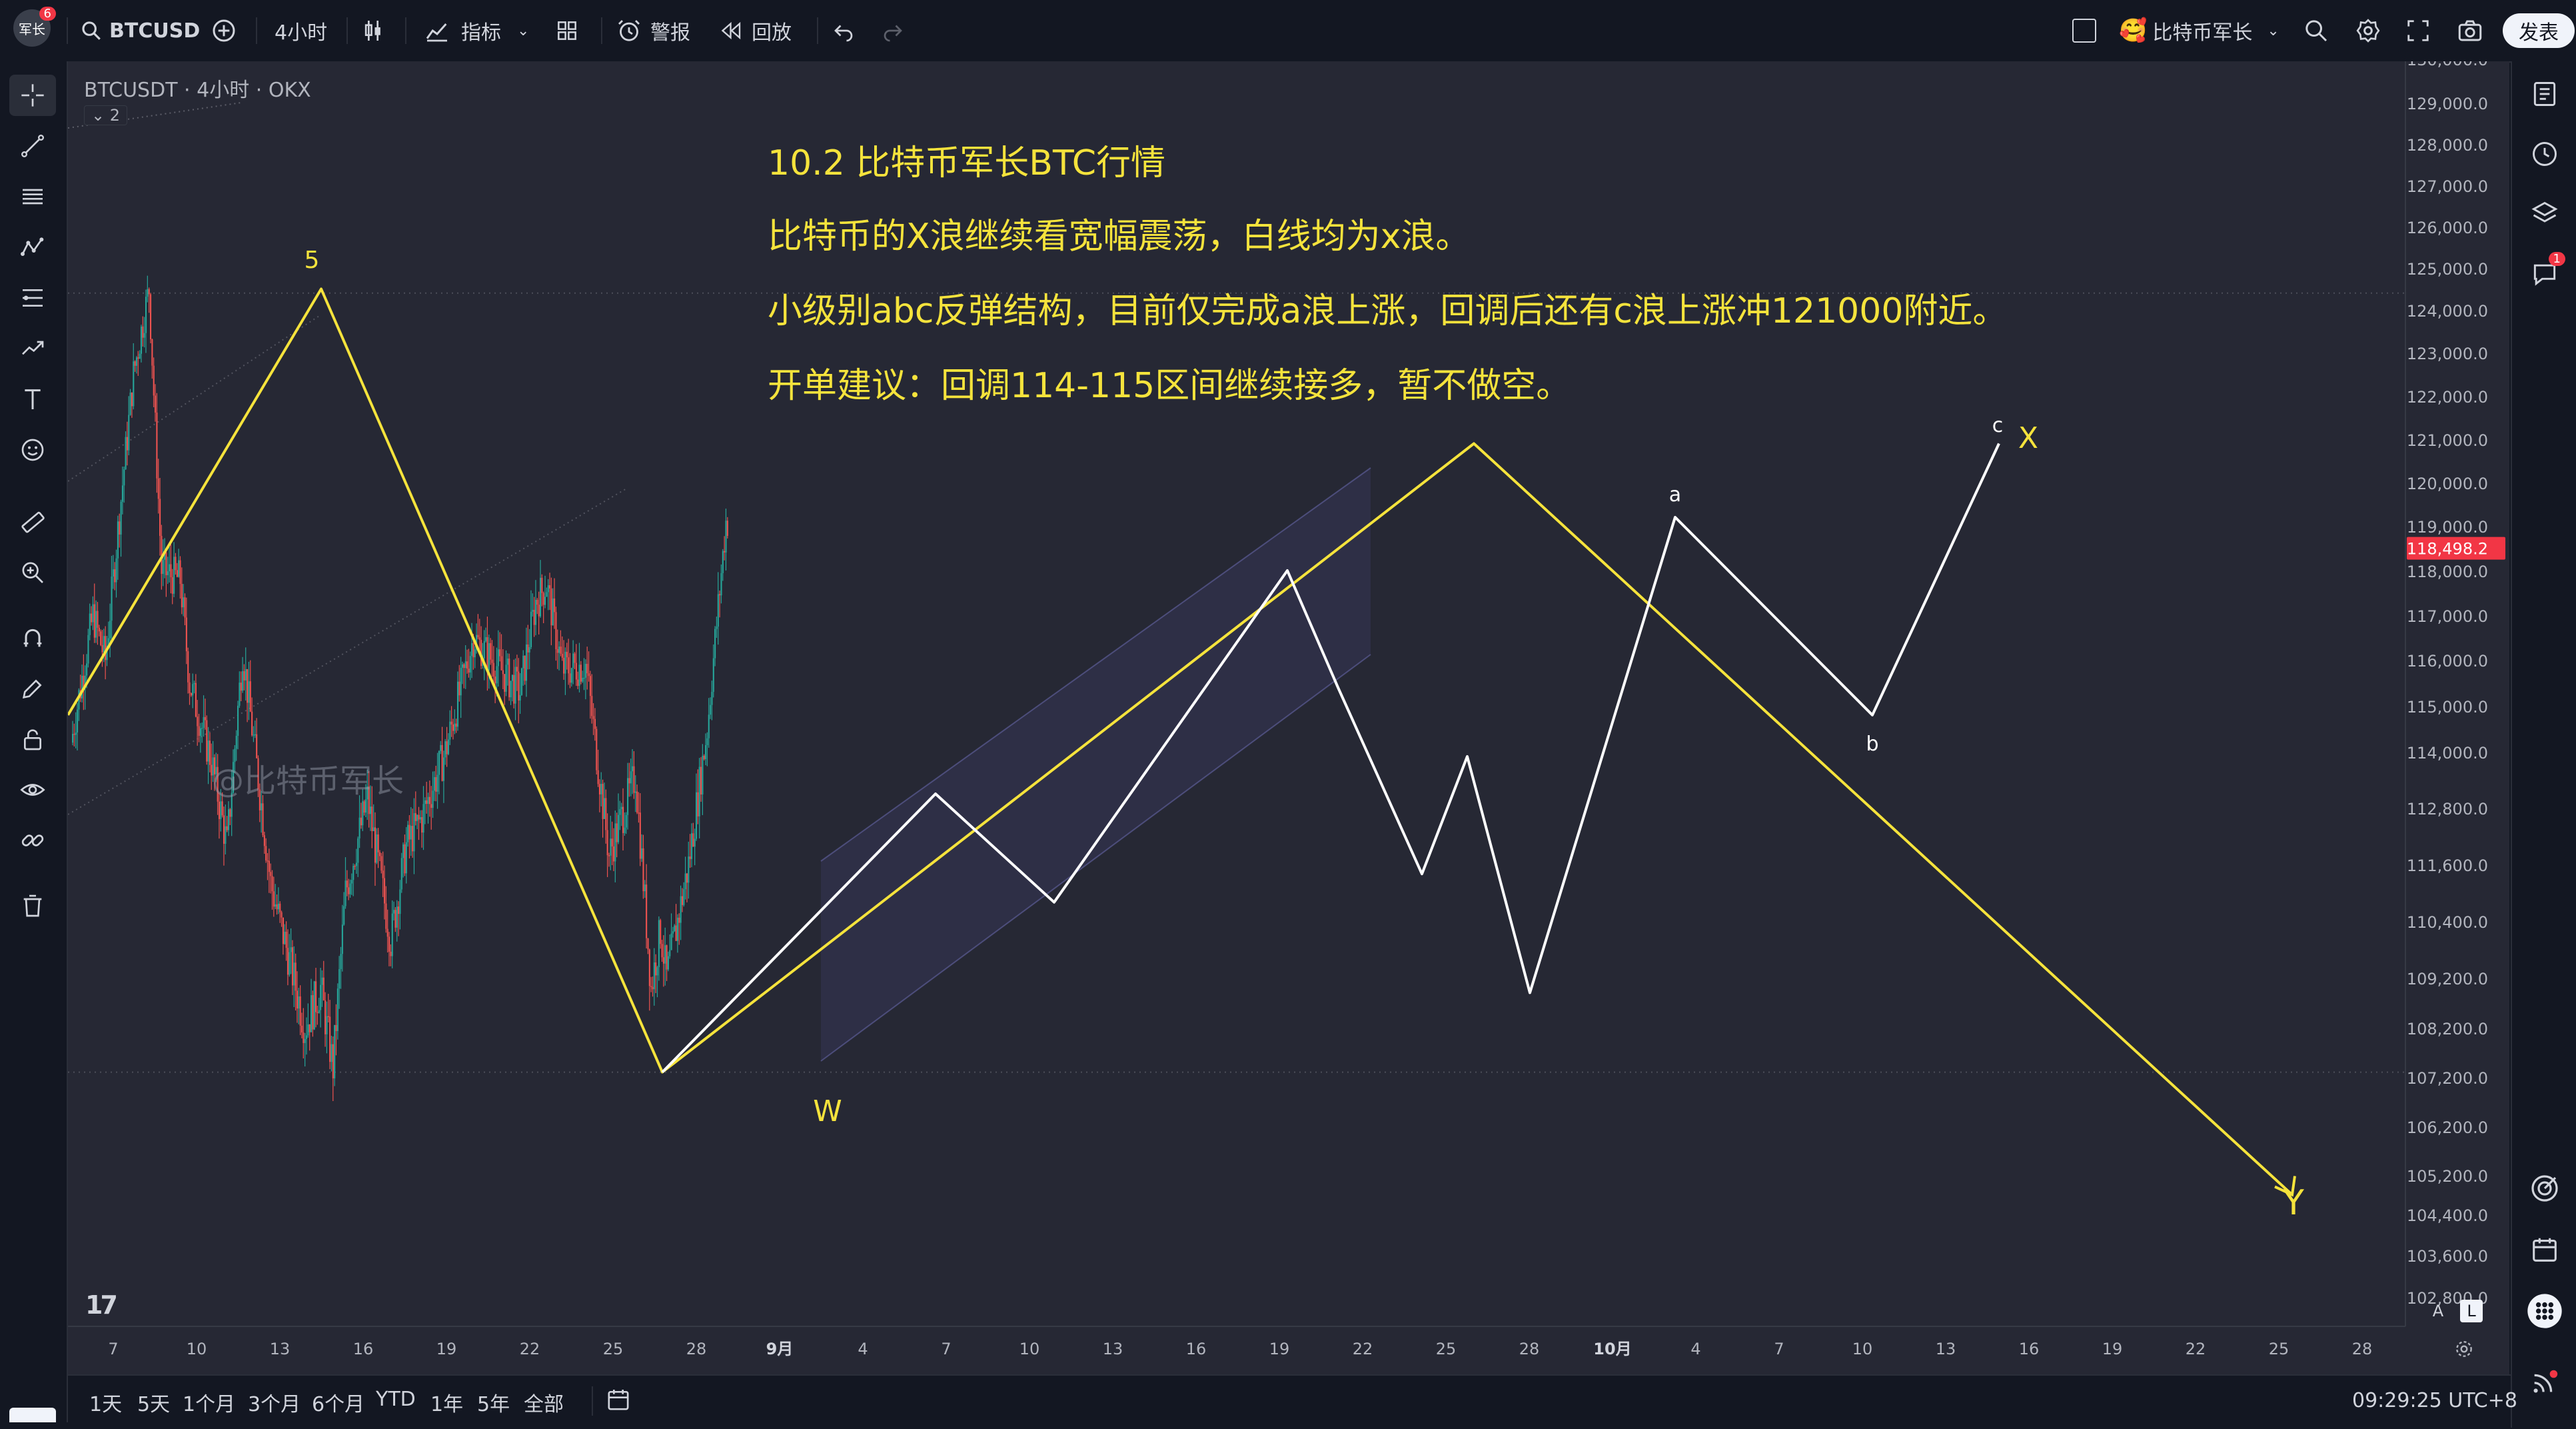 Image resolution: width=2576 pixels, height=1429 pixels. Describe the element at coordinates (32, 247) in the screenshot. I see `pattern-tool` at that location.